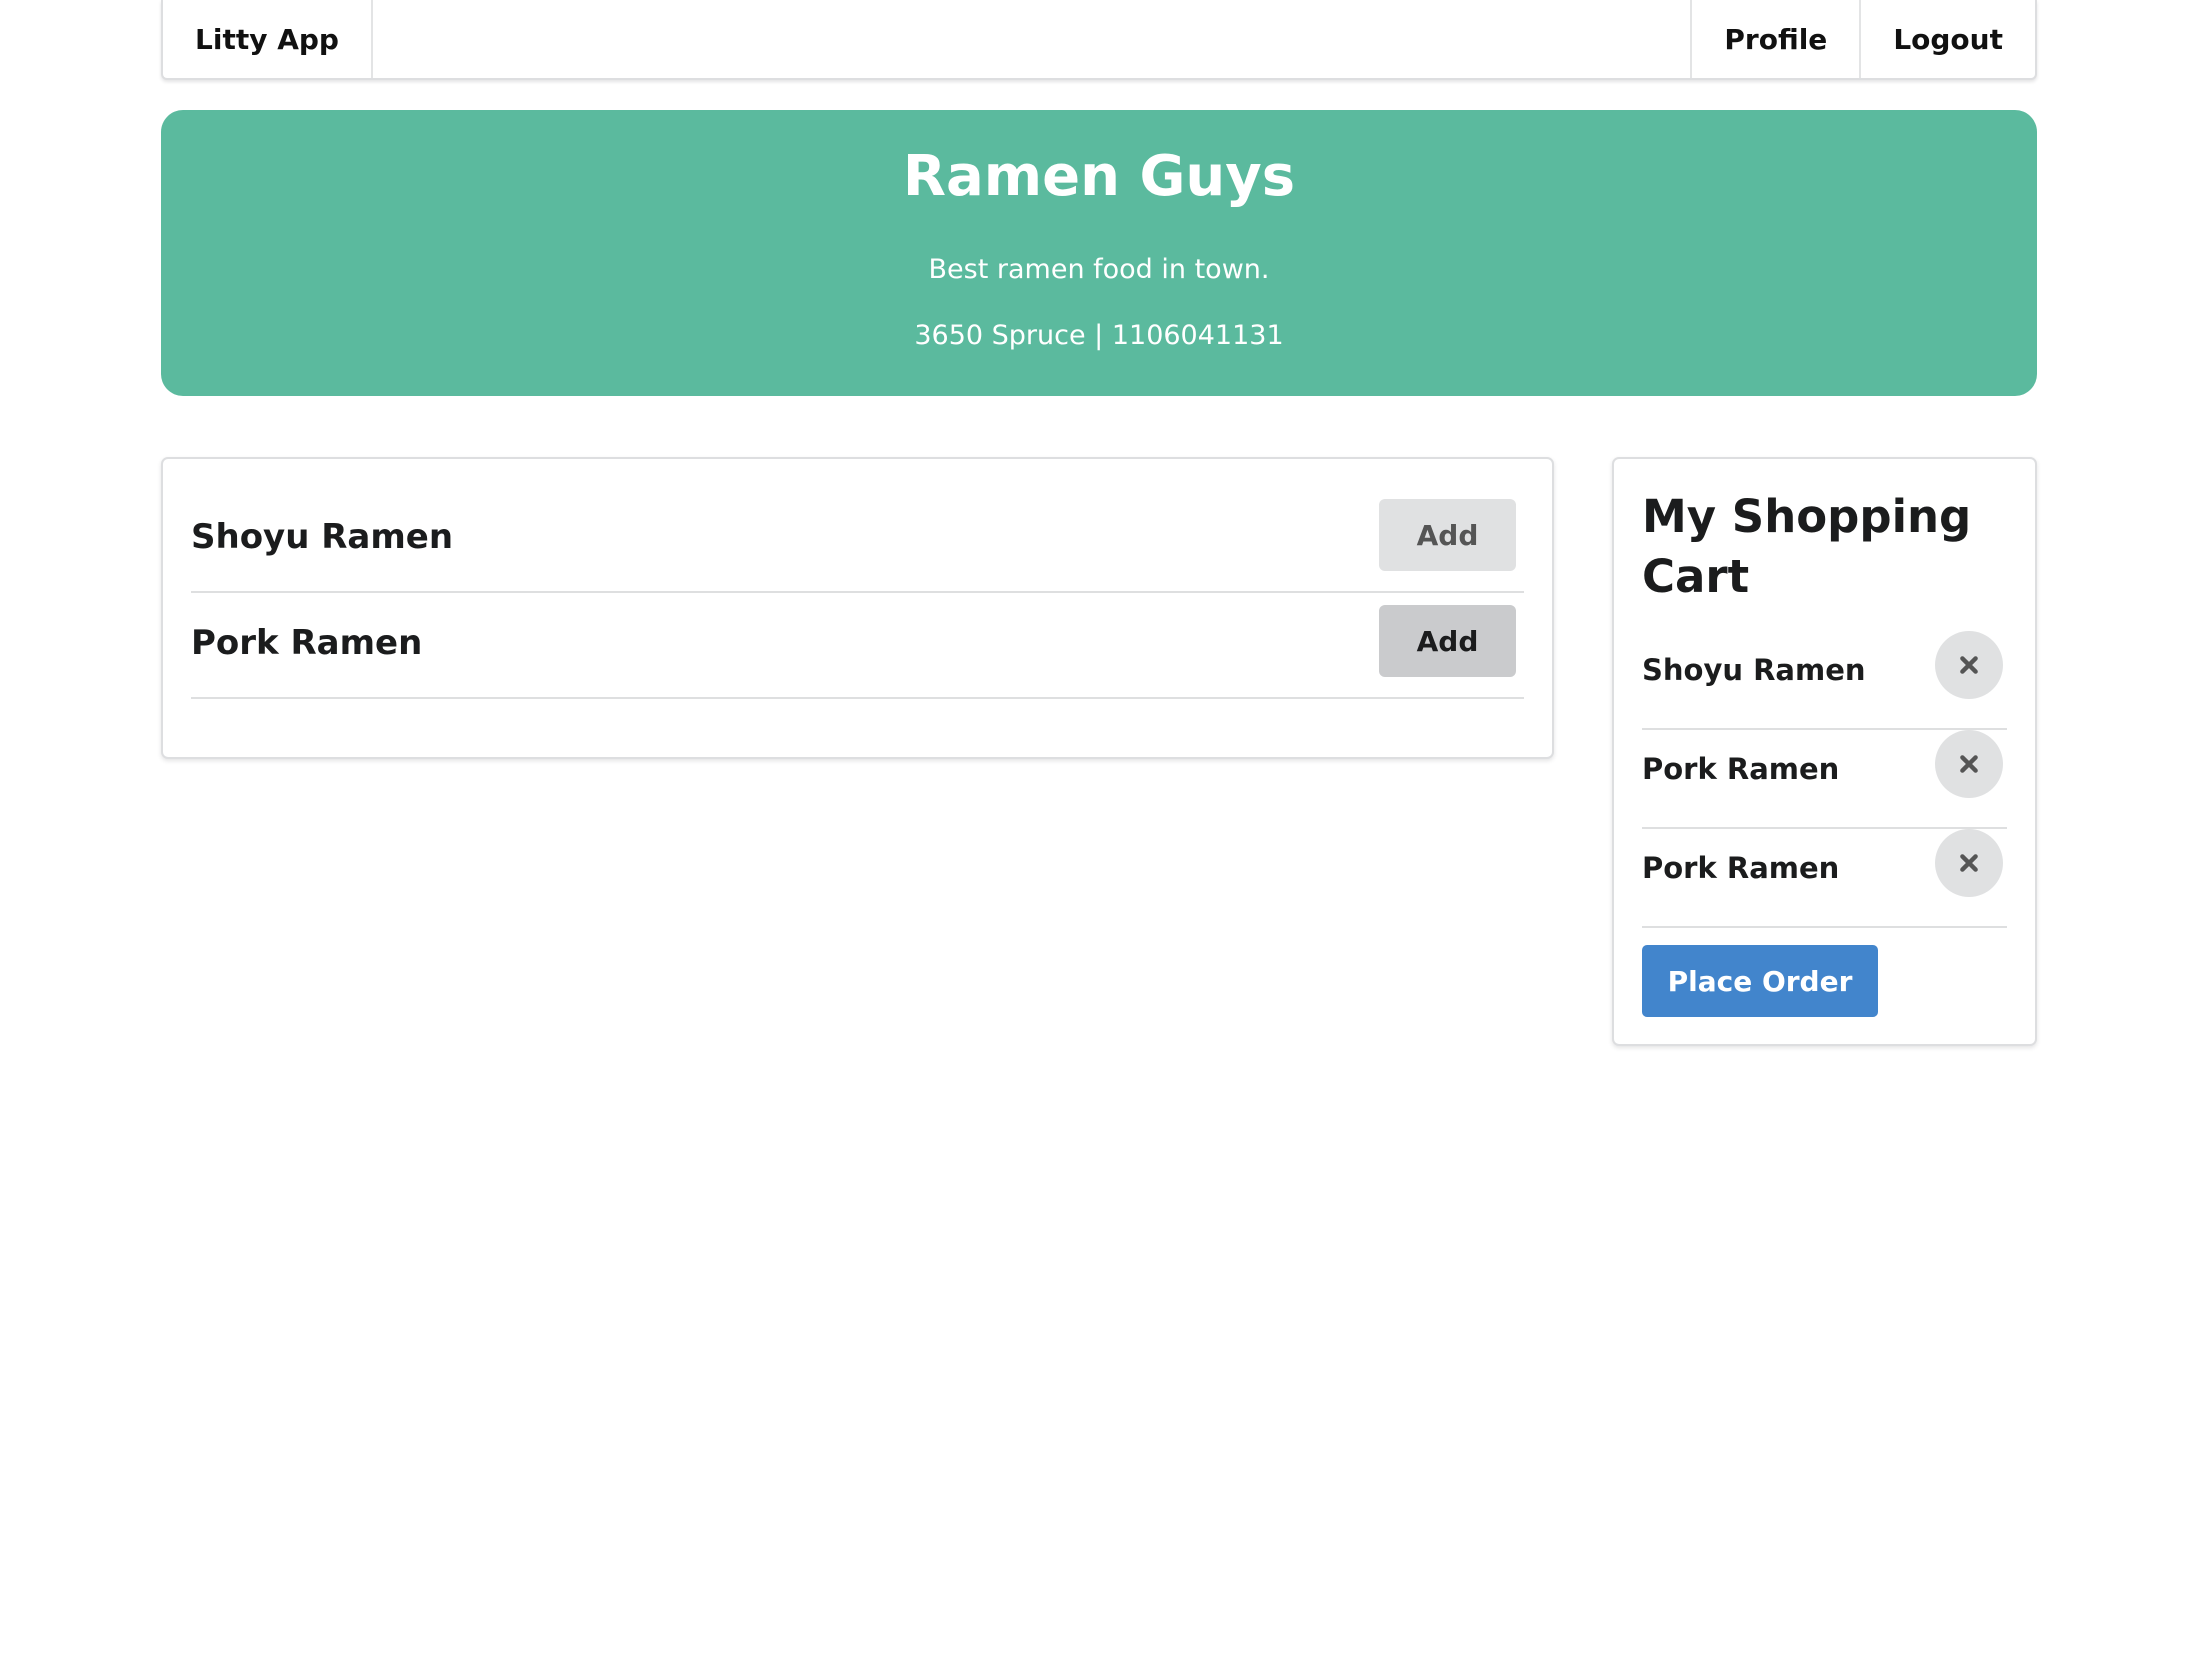 Image resolution: width=2196 pixels, height=1666 pixels. I want to click on cart-item: Shoyu Ramen, so click(1824, 680).